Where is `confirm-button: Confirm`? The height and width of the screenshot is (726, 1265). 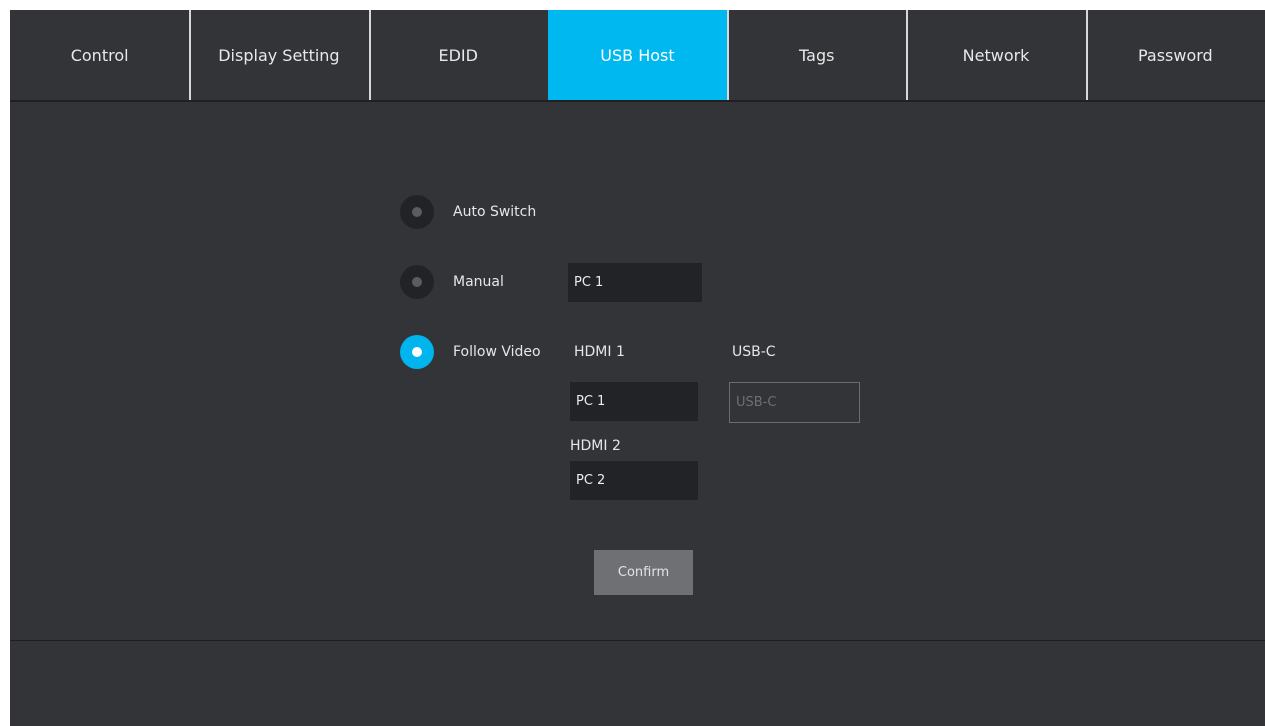 confirm-button: Confirm is located at coordinates (643, 572).